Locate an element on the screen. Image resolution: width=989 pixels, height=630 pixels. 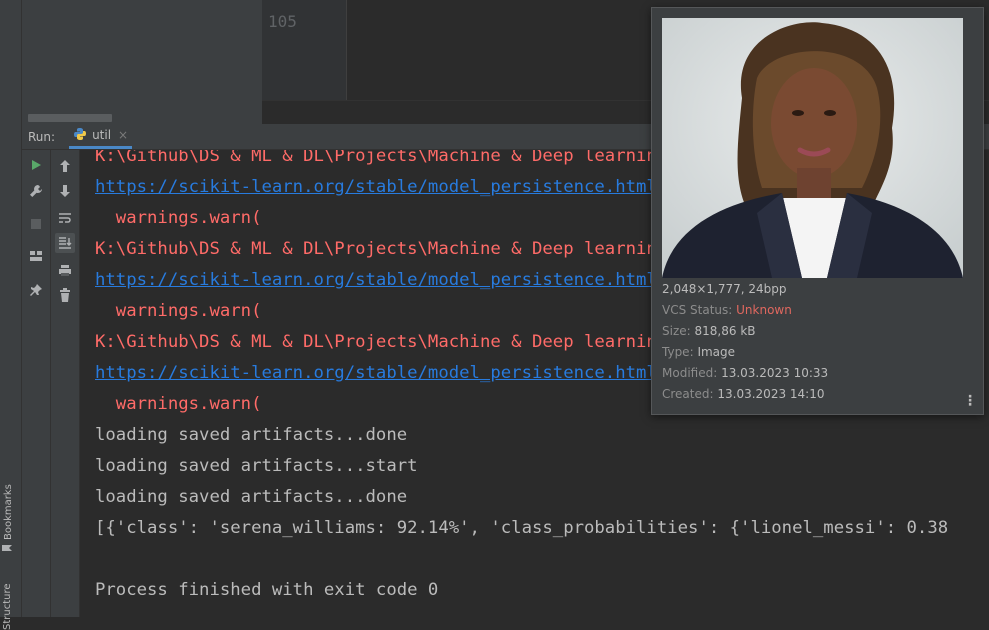
trash-icon is located at coordinates (65, 295).